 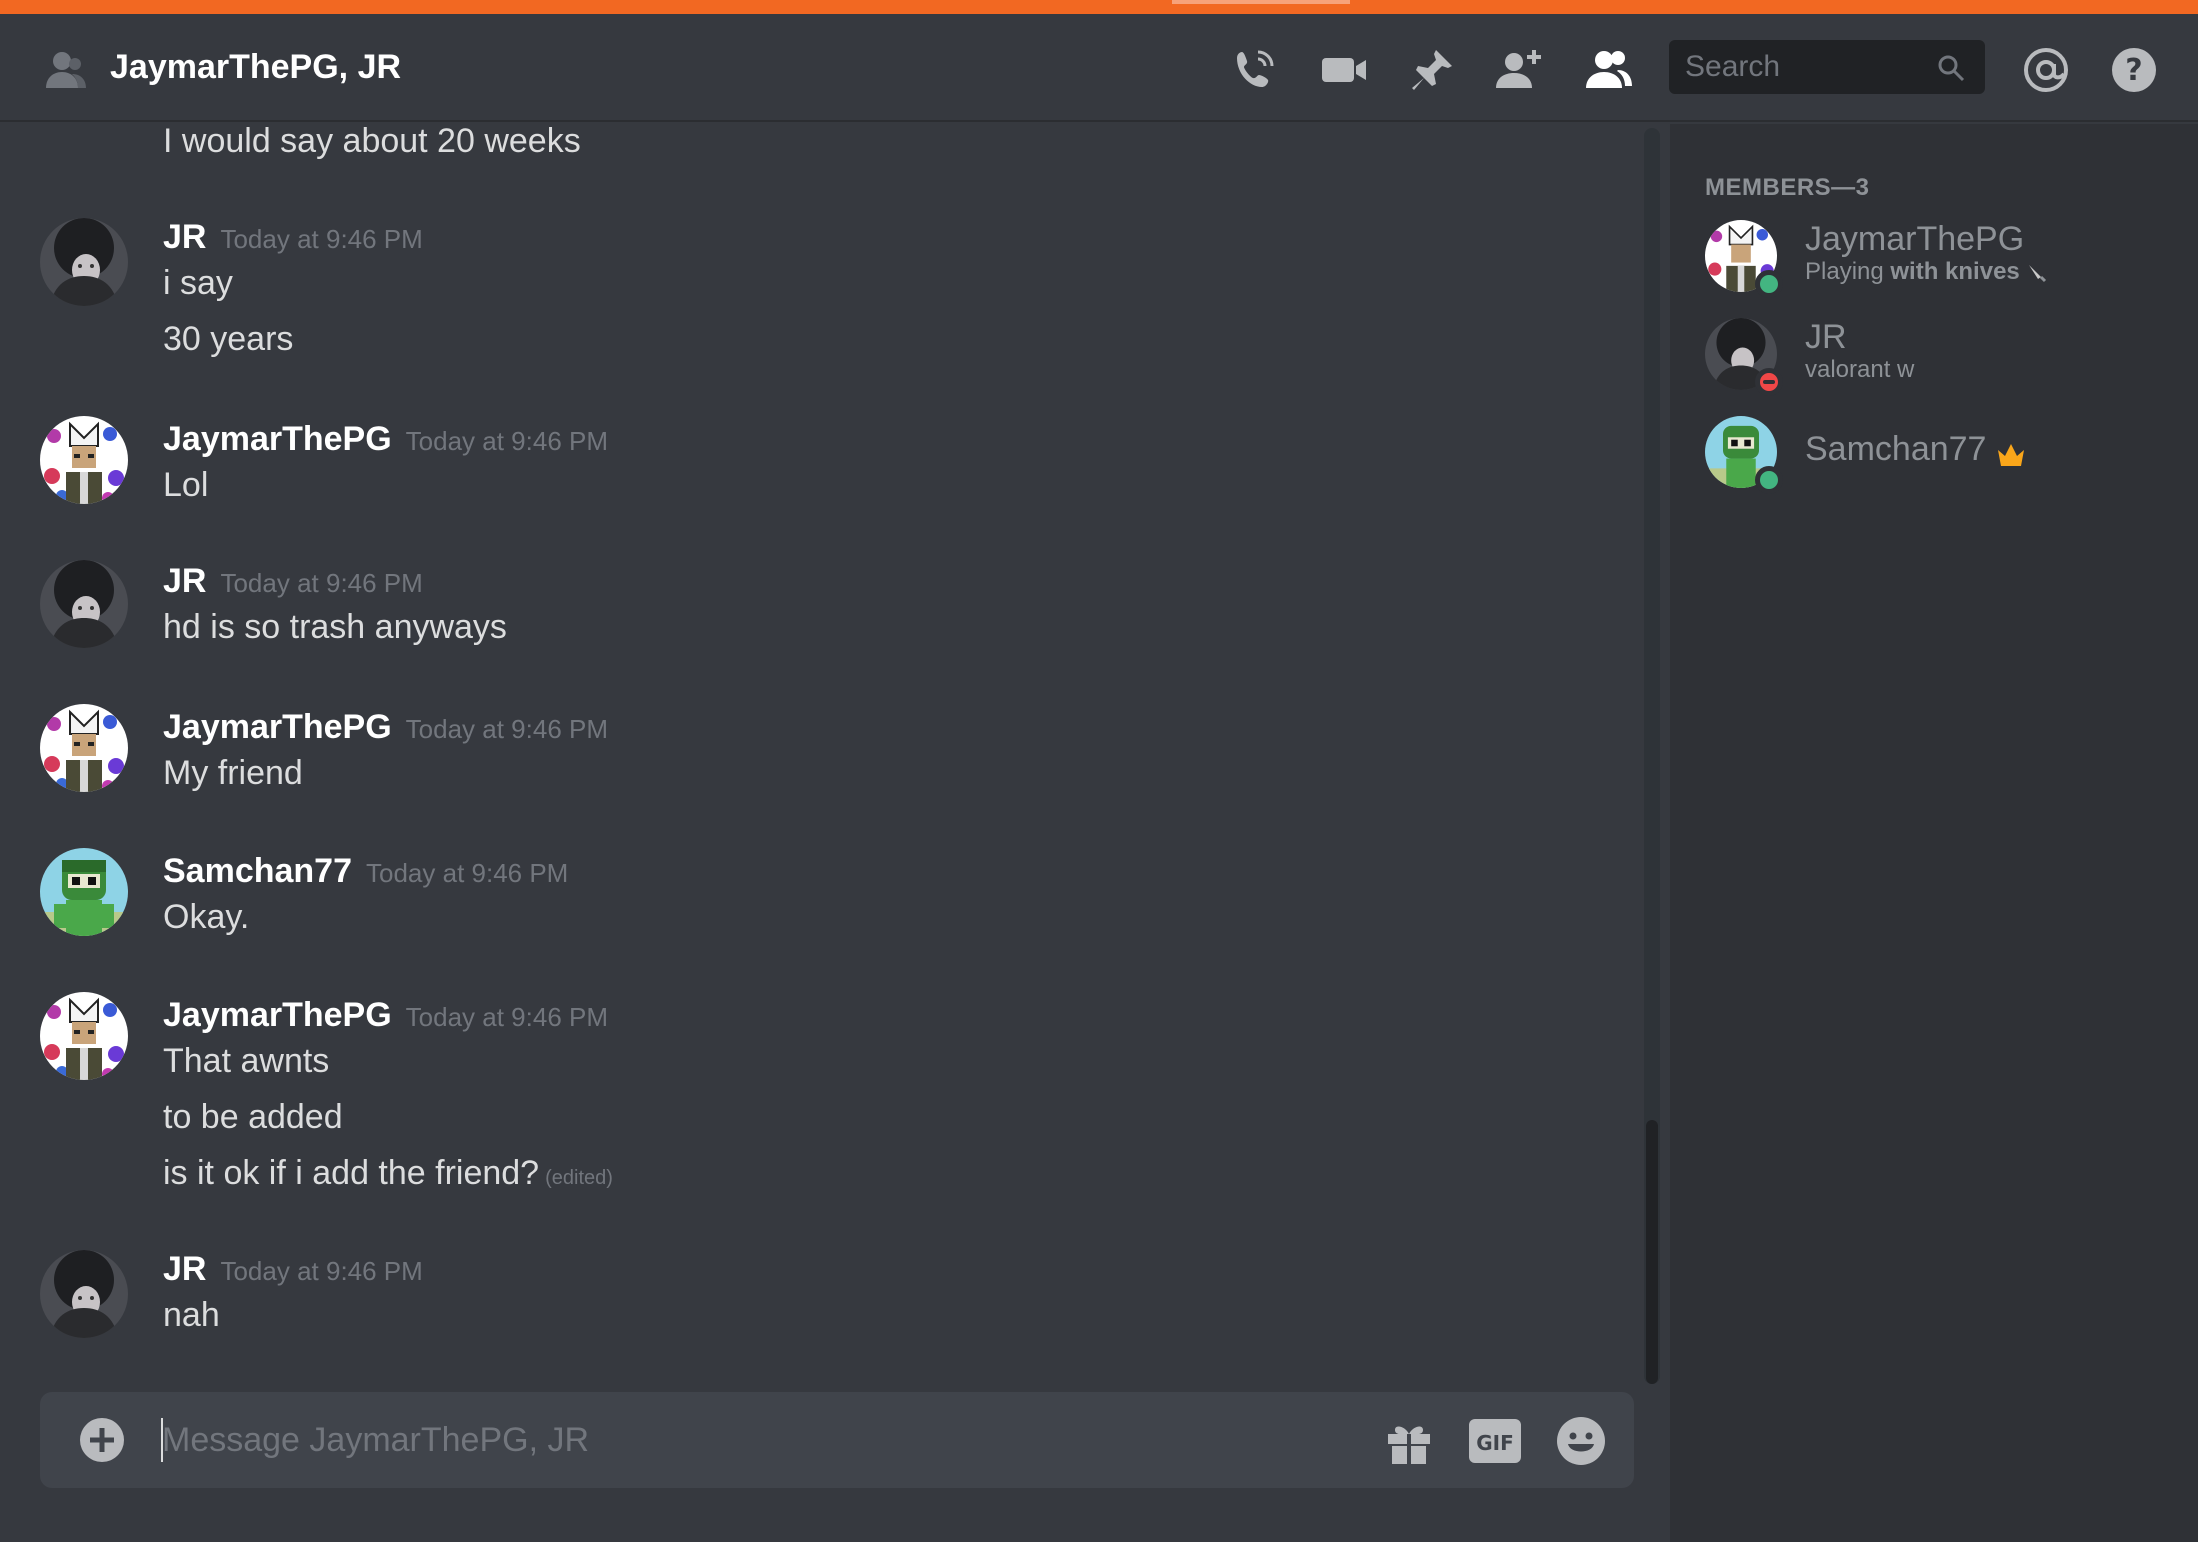 I want to click on pin-icon, so click(x=1432, y=70).